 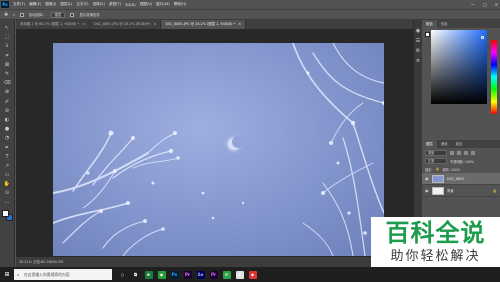 What do you see at coordinates (14, 15) in the screenshot?
I see `tool-preset-chevron-icon: ▾` at bounding box center [14, 15].